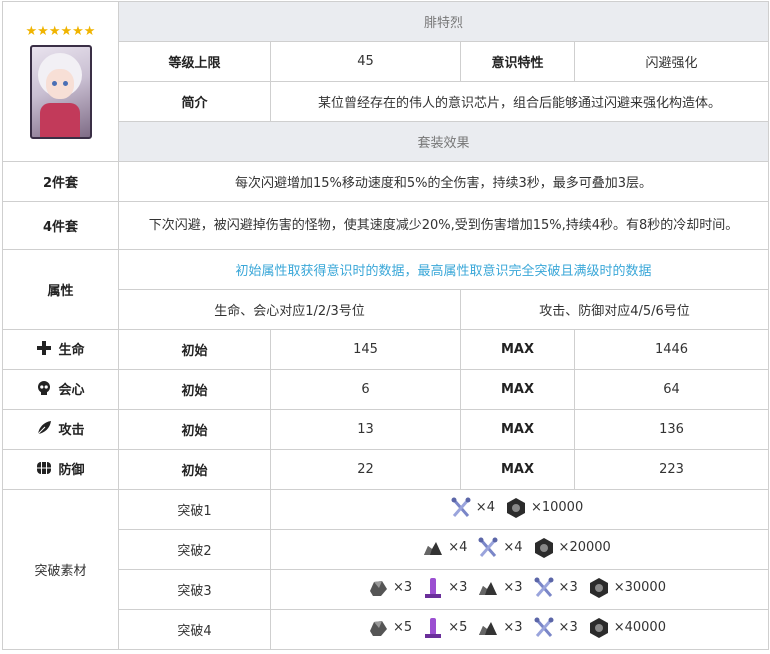 This screenshot has height=654, width=770. What do you see at coordinates (443, 21) in the screenshot?
I see `memory-name: 腓特烈` at bounding box center [443, 21].